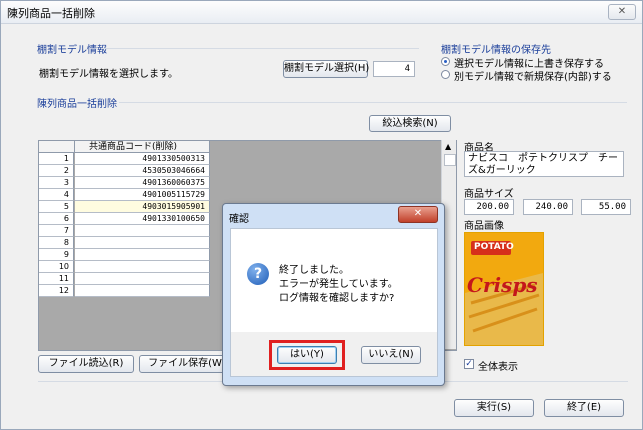 The width and height of the screenshot is (643, 430). Describe the element at coordinates (56, 207) in the screenshot. I see `row-number: 5` at that location.